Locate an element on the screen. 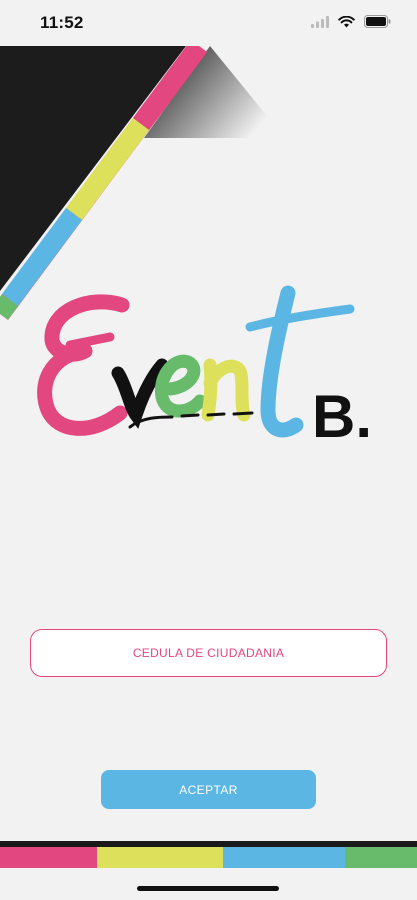  id-field is located at coordinates (208, 653).